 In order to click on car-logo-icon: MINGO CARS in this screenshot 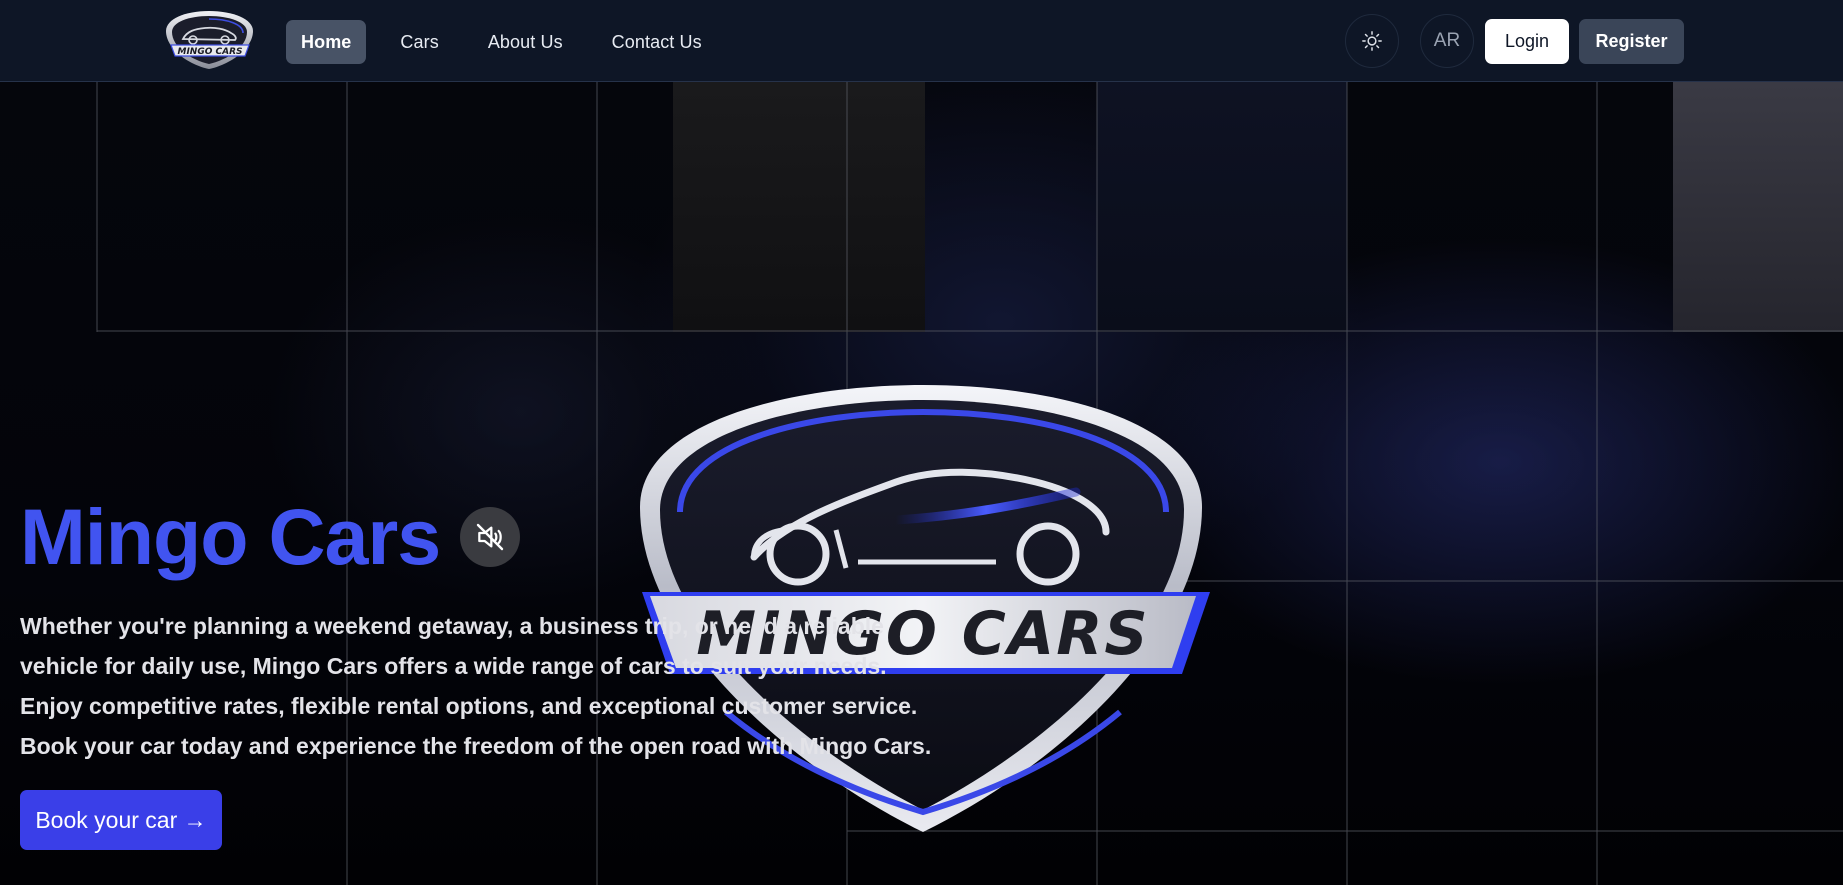, I will do `click(209, 40)`.